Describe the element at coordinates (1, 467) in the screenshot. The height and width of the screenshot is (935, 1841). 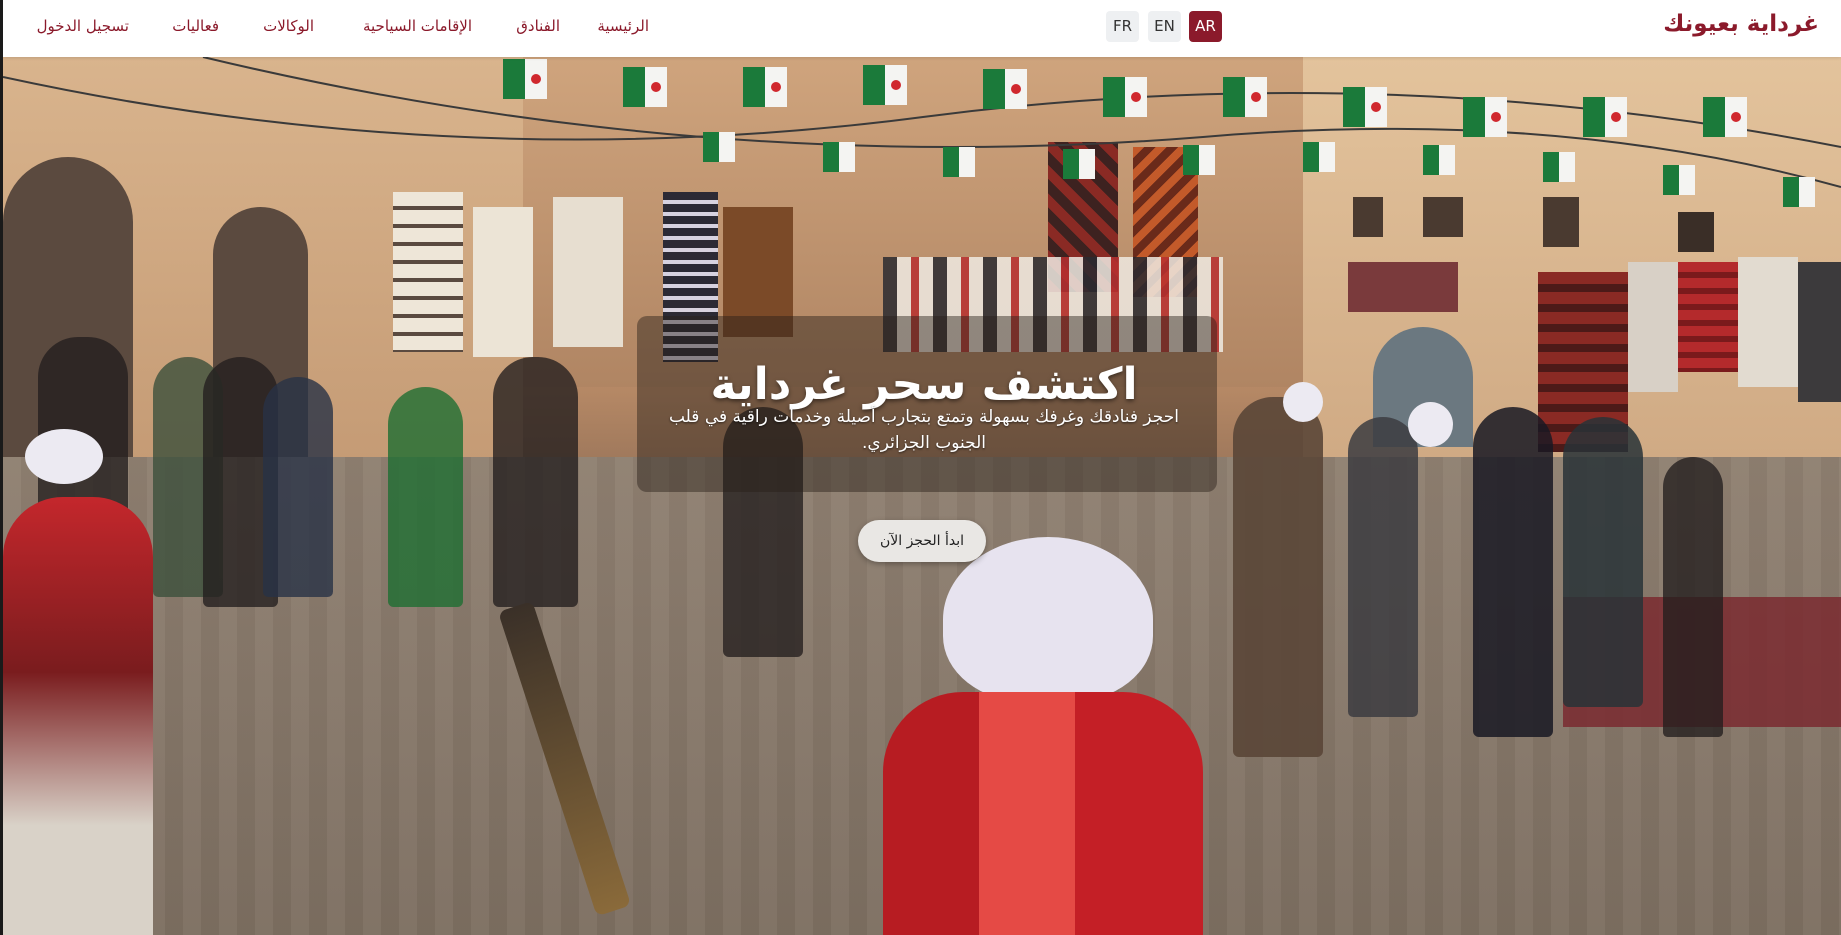
I see `window-left-edge` at that location.